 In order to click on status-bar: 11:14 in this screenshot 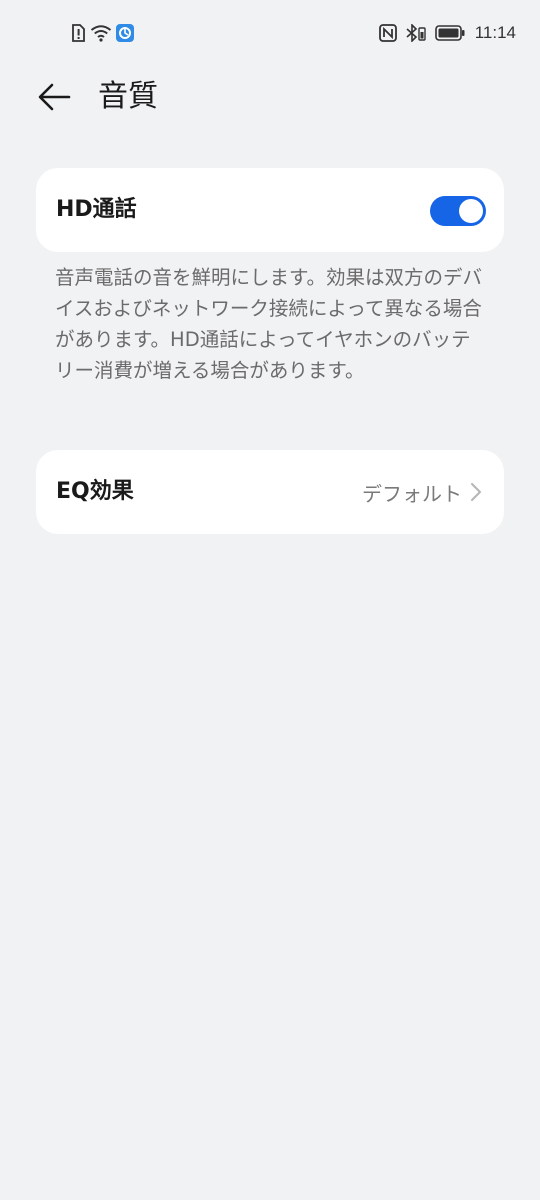, I will do `click(270, 33)`.